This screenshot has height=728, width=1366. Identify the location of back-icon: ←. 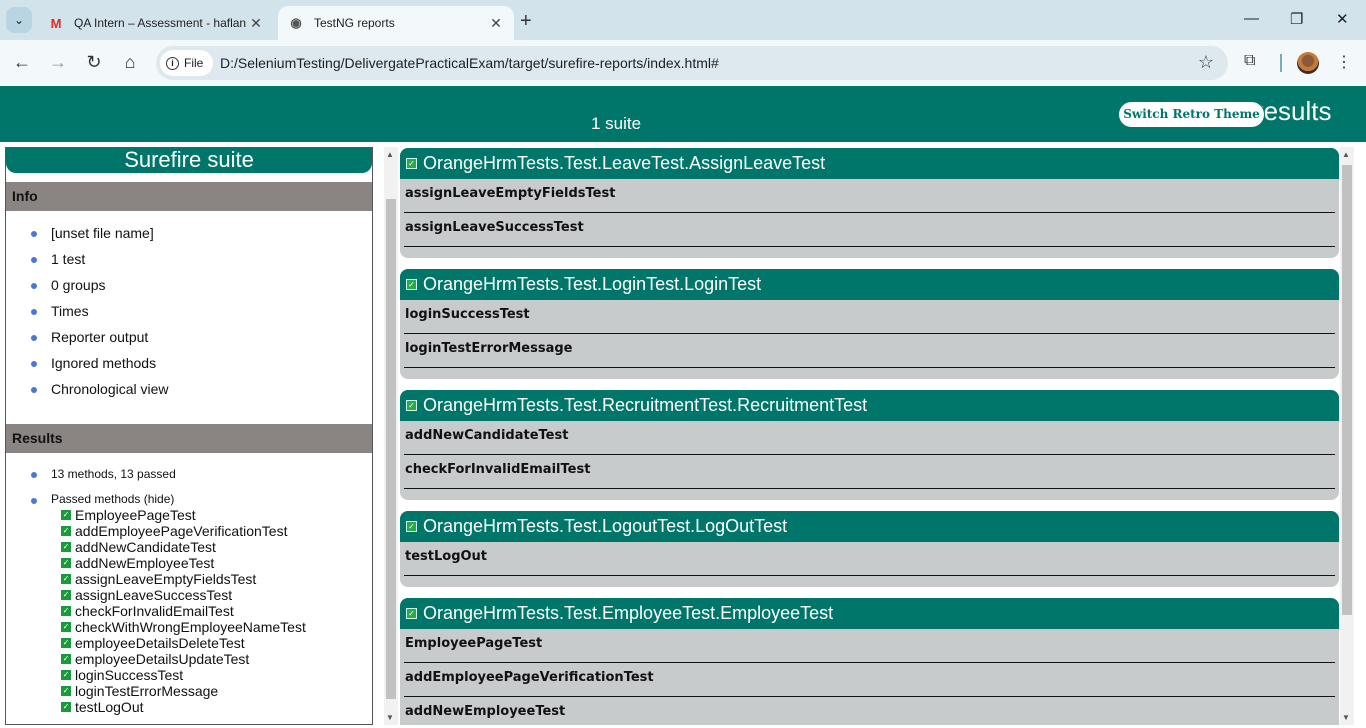
(22, 62).